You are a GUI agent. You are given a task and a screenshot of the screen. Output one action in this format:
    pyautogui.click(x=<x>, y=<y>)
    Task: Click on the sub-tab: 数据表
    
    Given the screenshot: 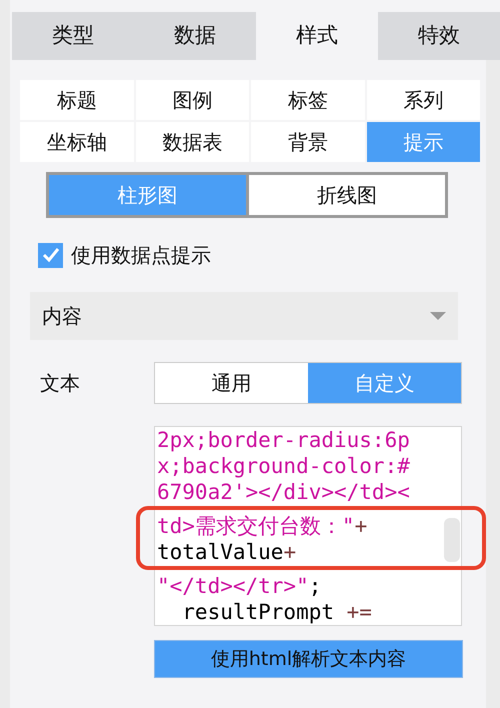 What is the action you would take?
    pyautogui.click(x=192, y=142)
    